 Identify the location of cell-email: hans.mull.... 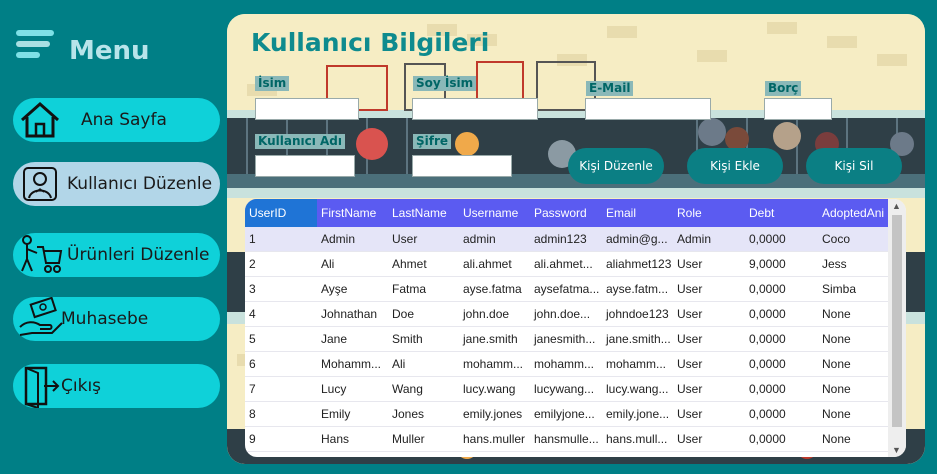
(637, 439).